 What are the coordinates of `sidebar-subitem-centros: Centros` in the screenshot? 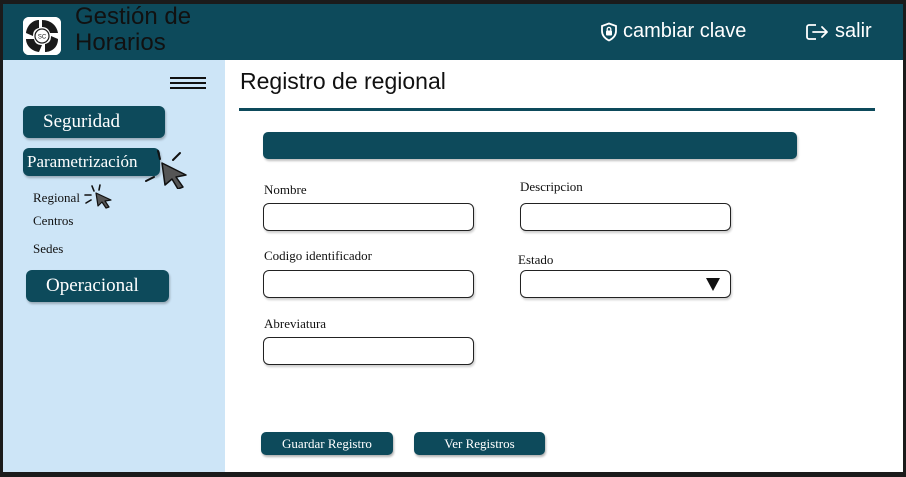 It's located at (53, 221).